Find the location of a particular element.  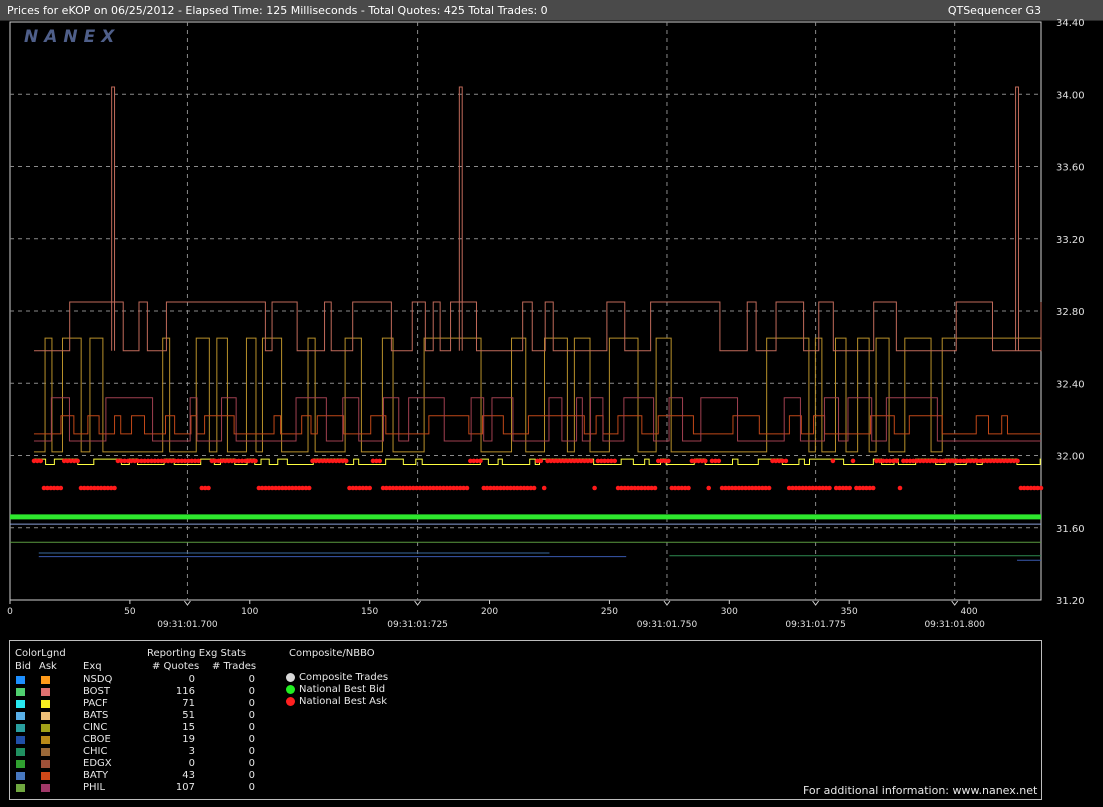

exchange-name: CHIC is located at coordinates (95, 751).